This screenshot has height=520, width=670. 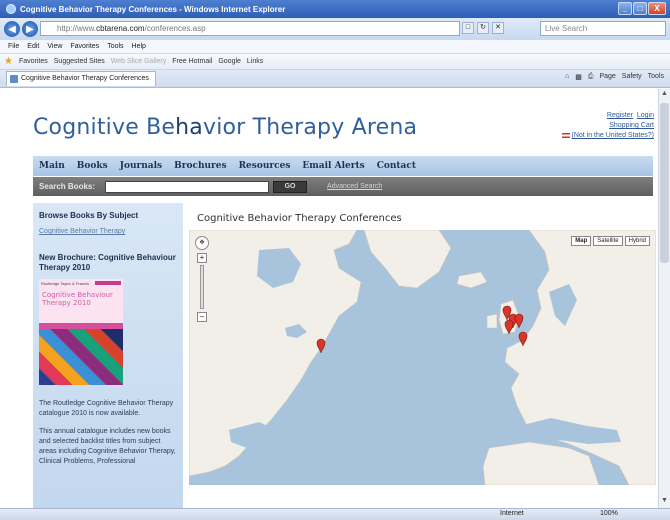 I want to click on url-prefix: http://www., so click(x=77, y=28).